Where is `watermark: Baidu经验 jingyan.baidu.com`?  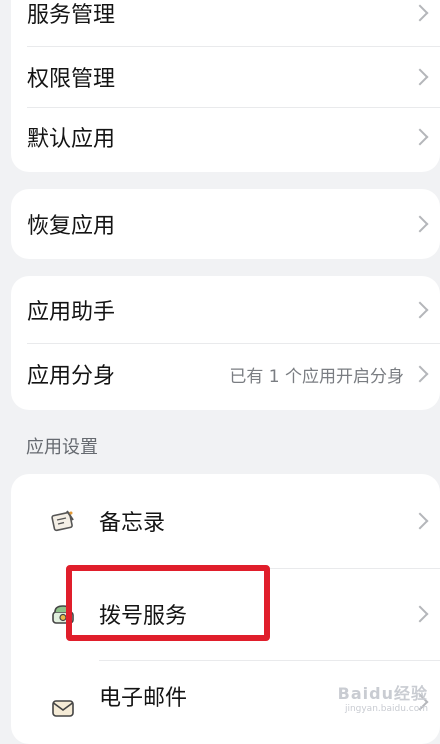
watermark: Baidu经验 jingyan.baidu.com is located at coordinates (383, 697).